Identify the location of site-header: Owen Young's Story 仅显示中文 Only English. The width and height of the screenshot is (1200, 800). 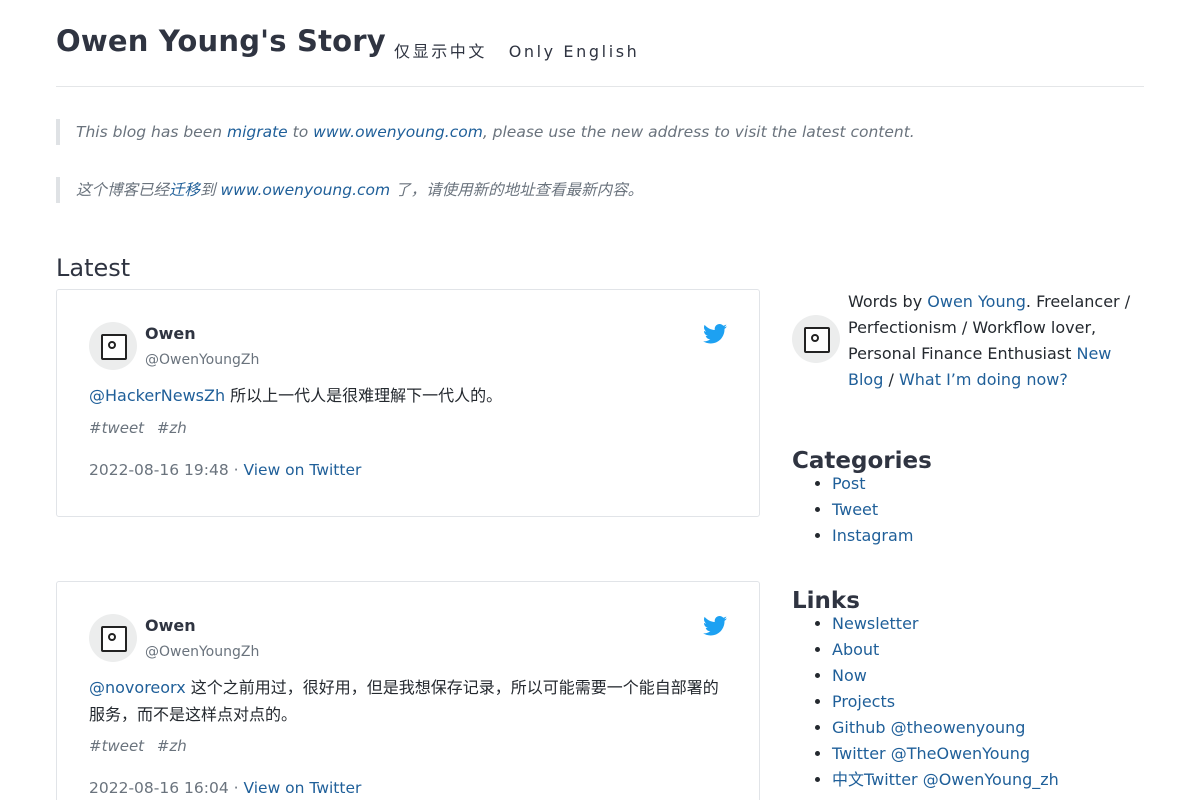
(600, 54).